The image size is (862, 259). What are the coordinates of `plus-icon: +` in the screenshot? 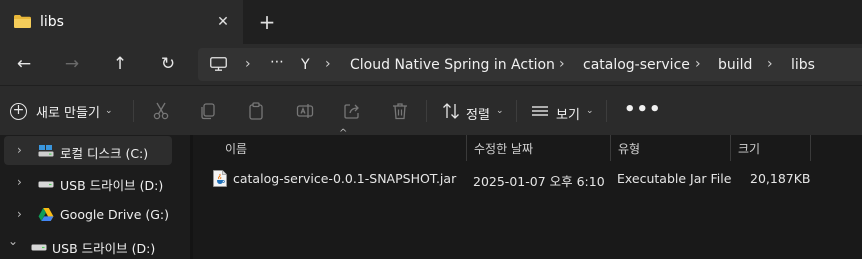 It's located at (18, 111).